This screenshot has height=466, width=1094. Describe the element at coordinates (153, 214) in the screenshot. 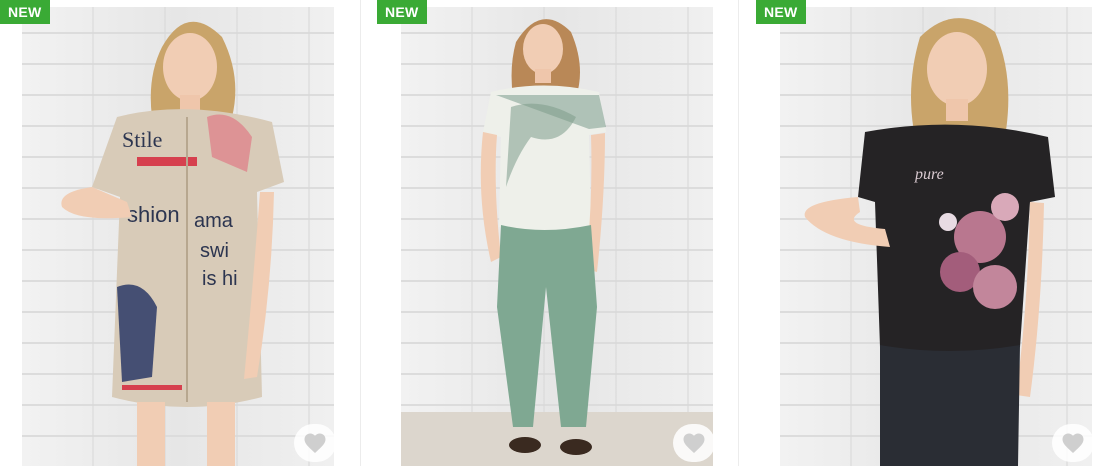

I see `svg-text: shion` at that location.